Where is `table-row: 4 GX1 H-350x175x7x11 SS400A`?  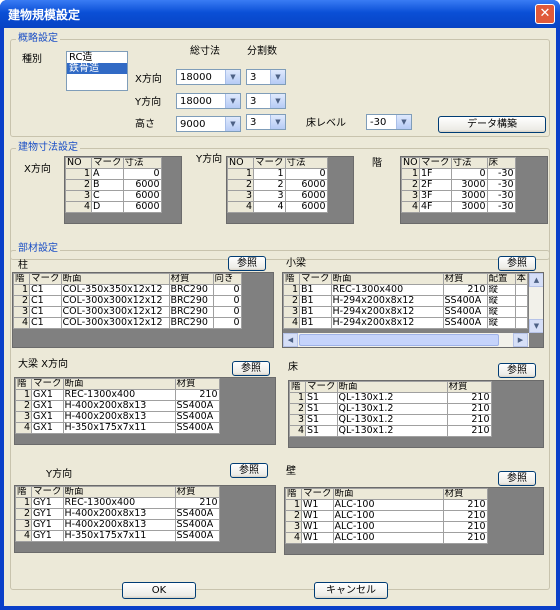
table-row: 4 GX1 H-350x175x7x11 SS400A is located at coordinates (117, 428).